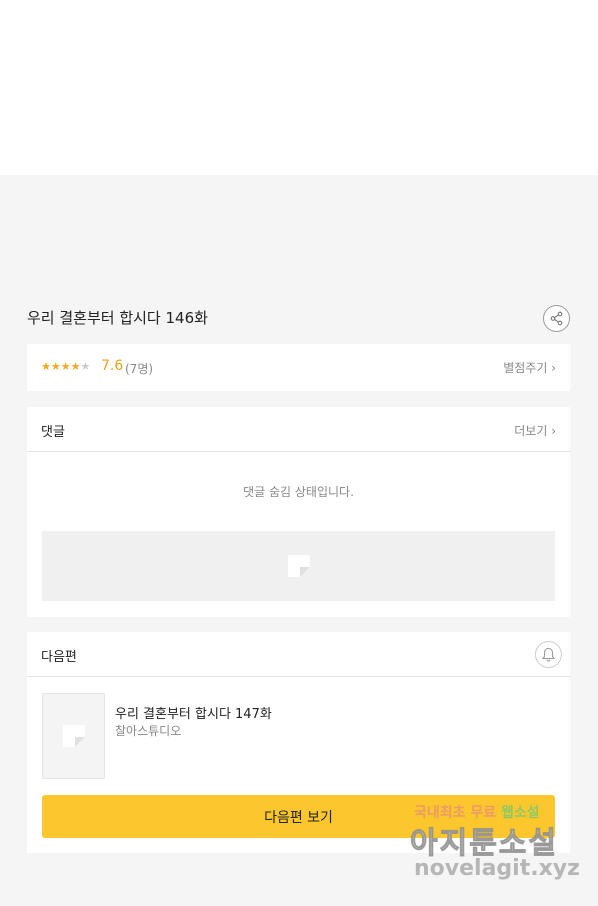 This screenshot has width=598, height=906. What do you see at coordinates (298, 654) in the screenshot?
I see `next-episode-header: 다음편` at bounding box center [298, 654].